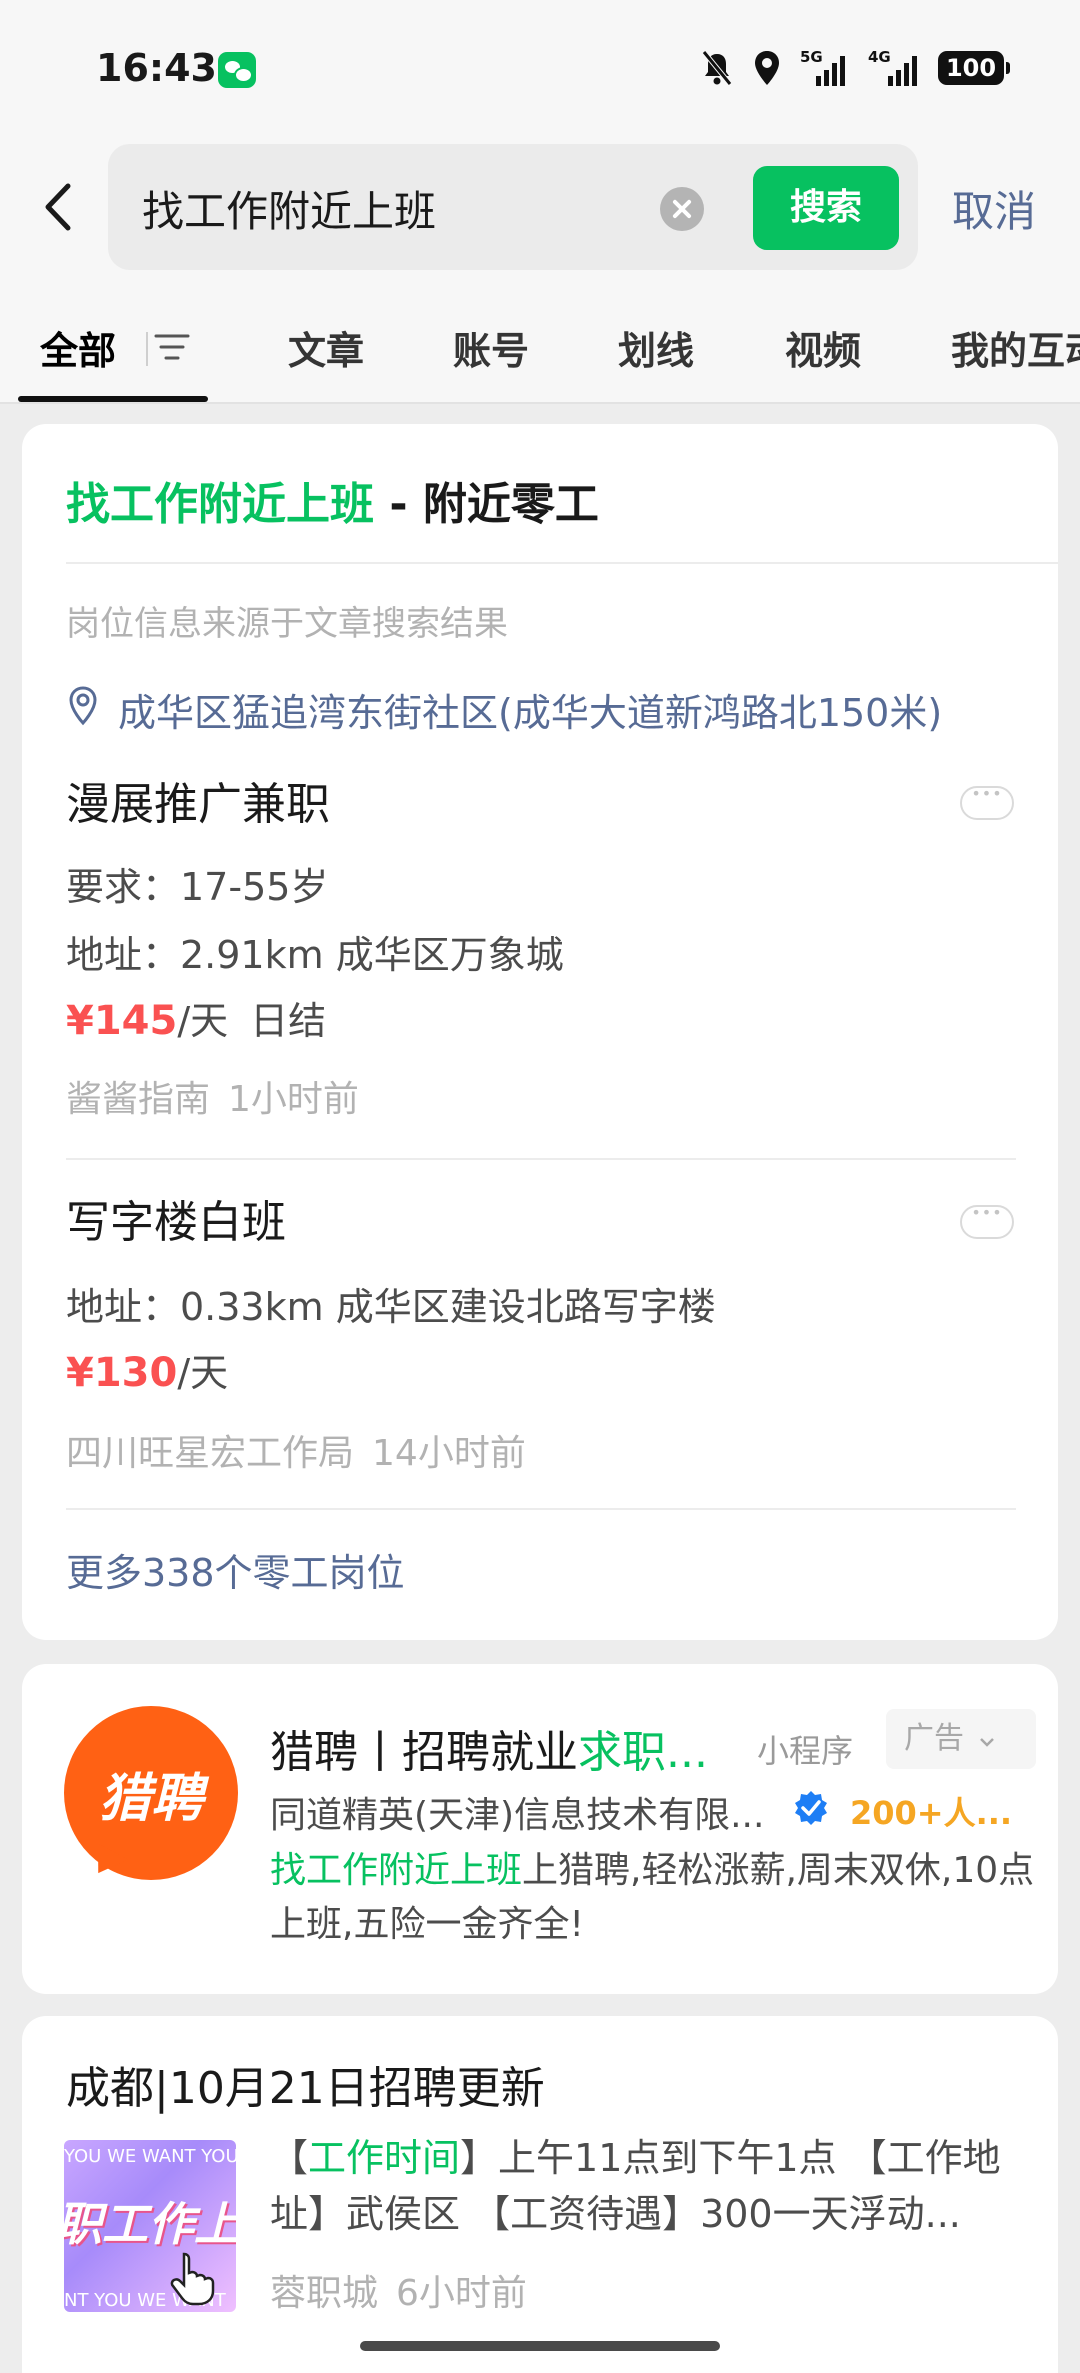 The height and width of the screenshot is (2373, 1080). Describe the element at coordinates (289, 208) in the screenshot. I see `search-input: 找工作附近上班` at that location.